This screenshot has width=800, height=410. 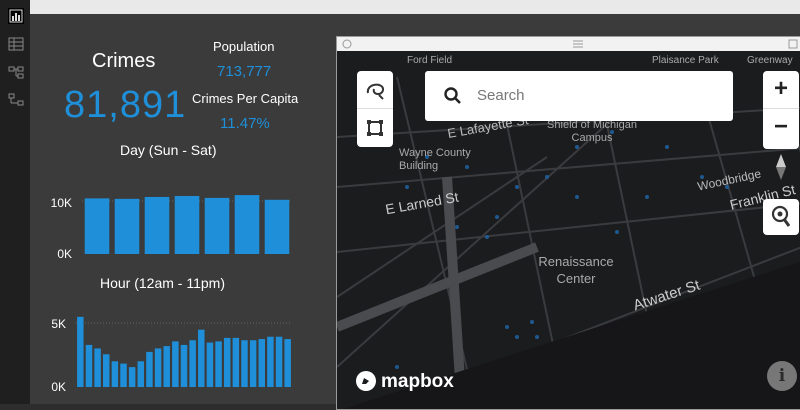 I want to click on hour-bar-chart: 5K 0K, so click(x=171, y=355).